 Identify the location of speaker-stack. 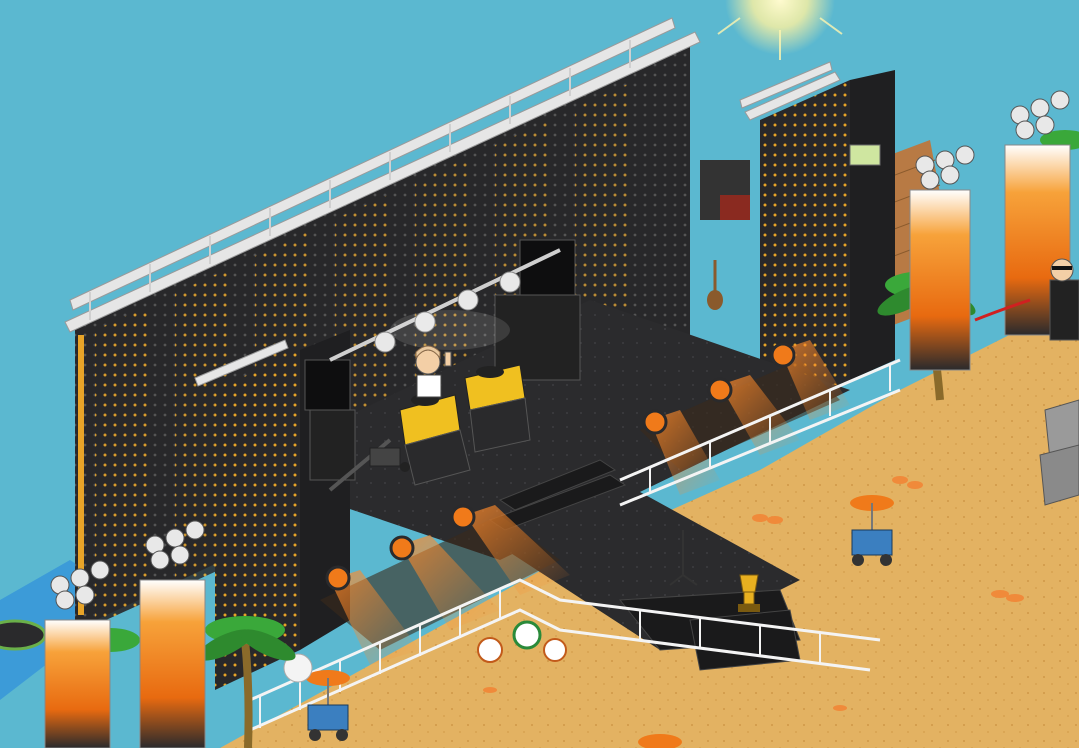
(537, 337).